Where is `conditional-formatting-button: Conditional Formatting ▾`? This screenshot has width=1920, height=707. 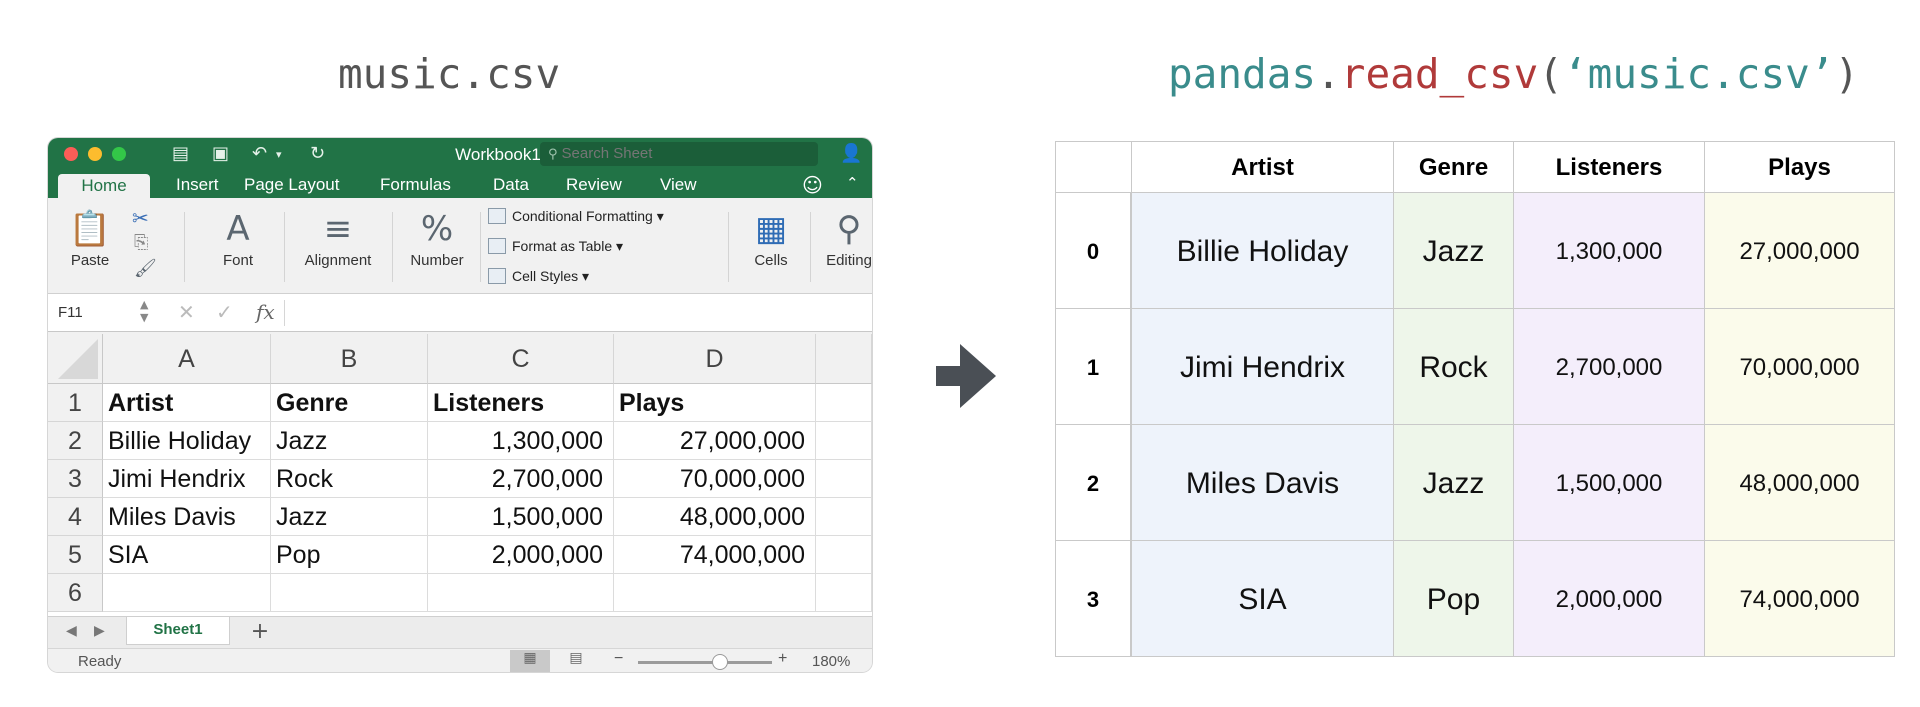
conditional-formatting-button: Conditional Formatting ▾ is located at coordinates (576, 216).